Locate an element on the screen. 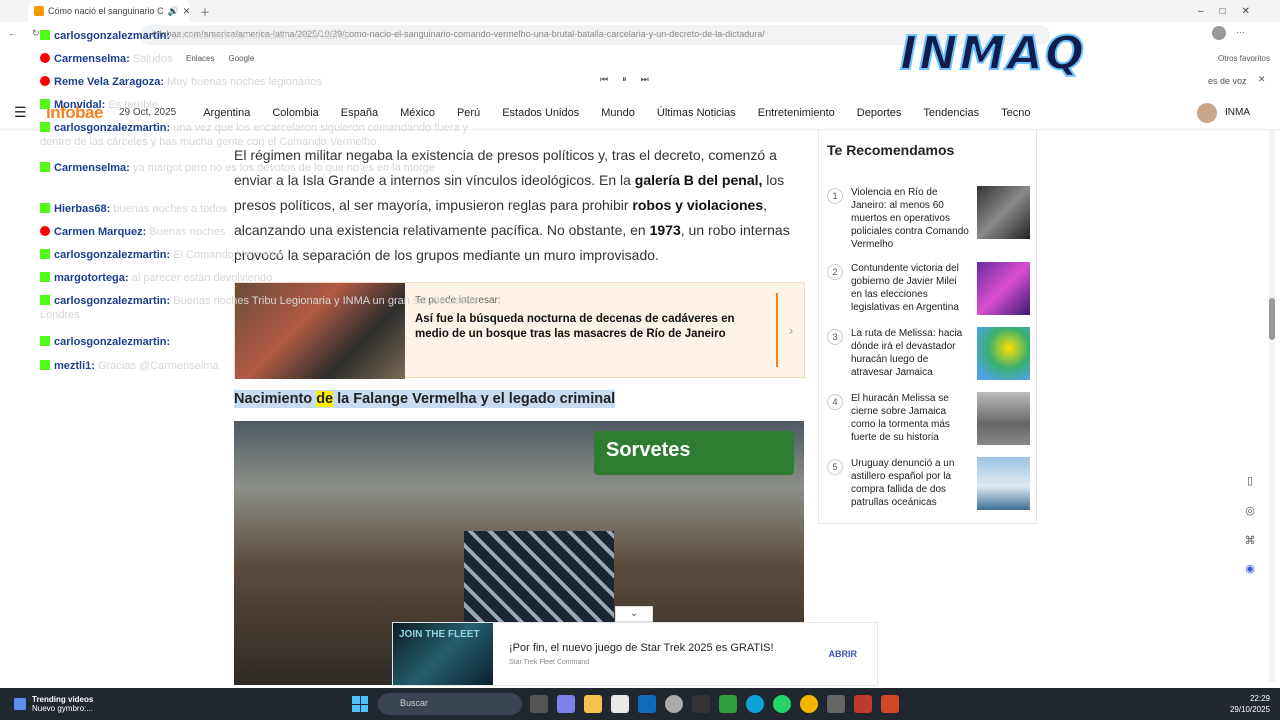 The height and width of the screenshot is (720, 1280). heading-text: la Falange Vermelha y el legado criminal is located at coordinates (474, 399).